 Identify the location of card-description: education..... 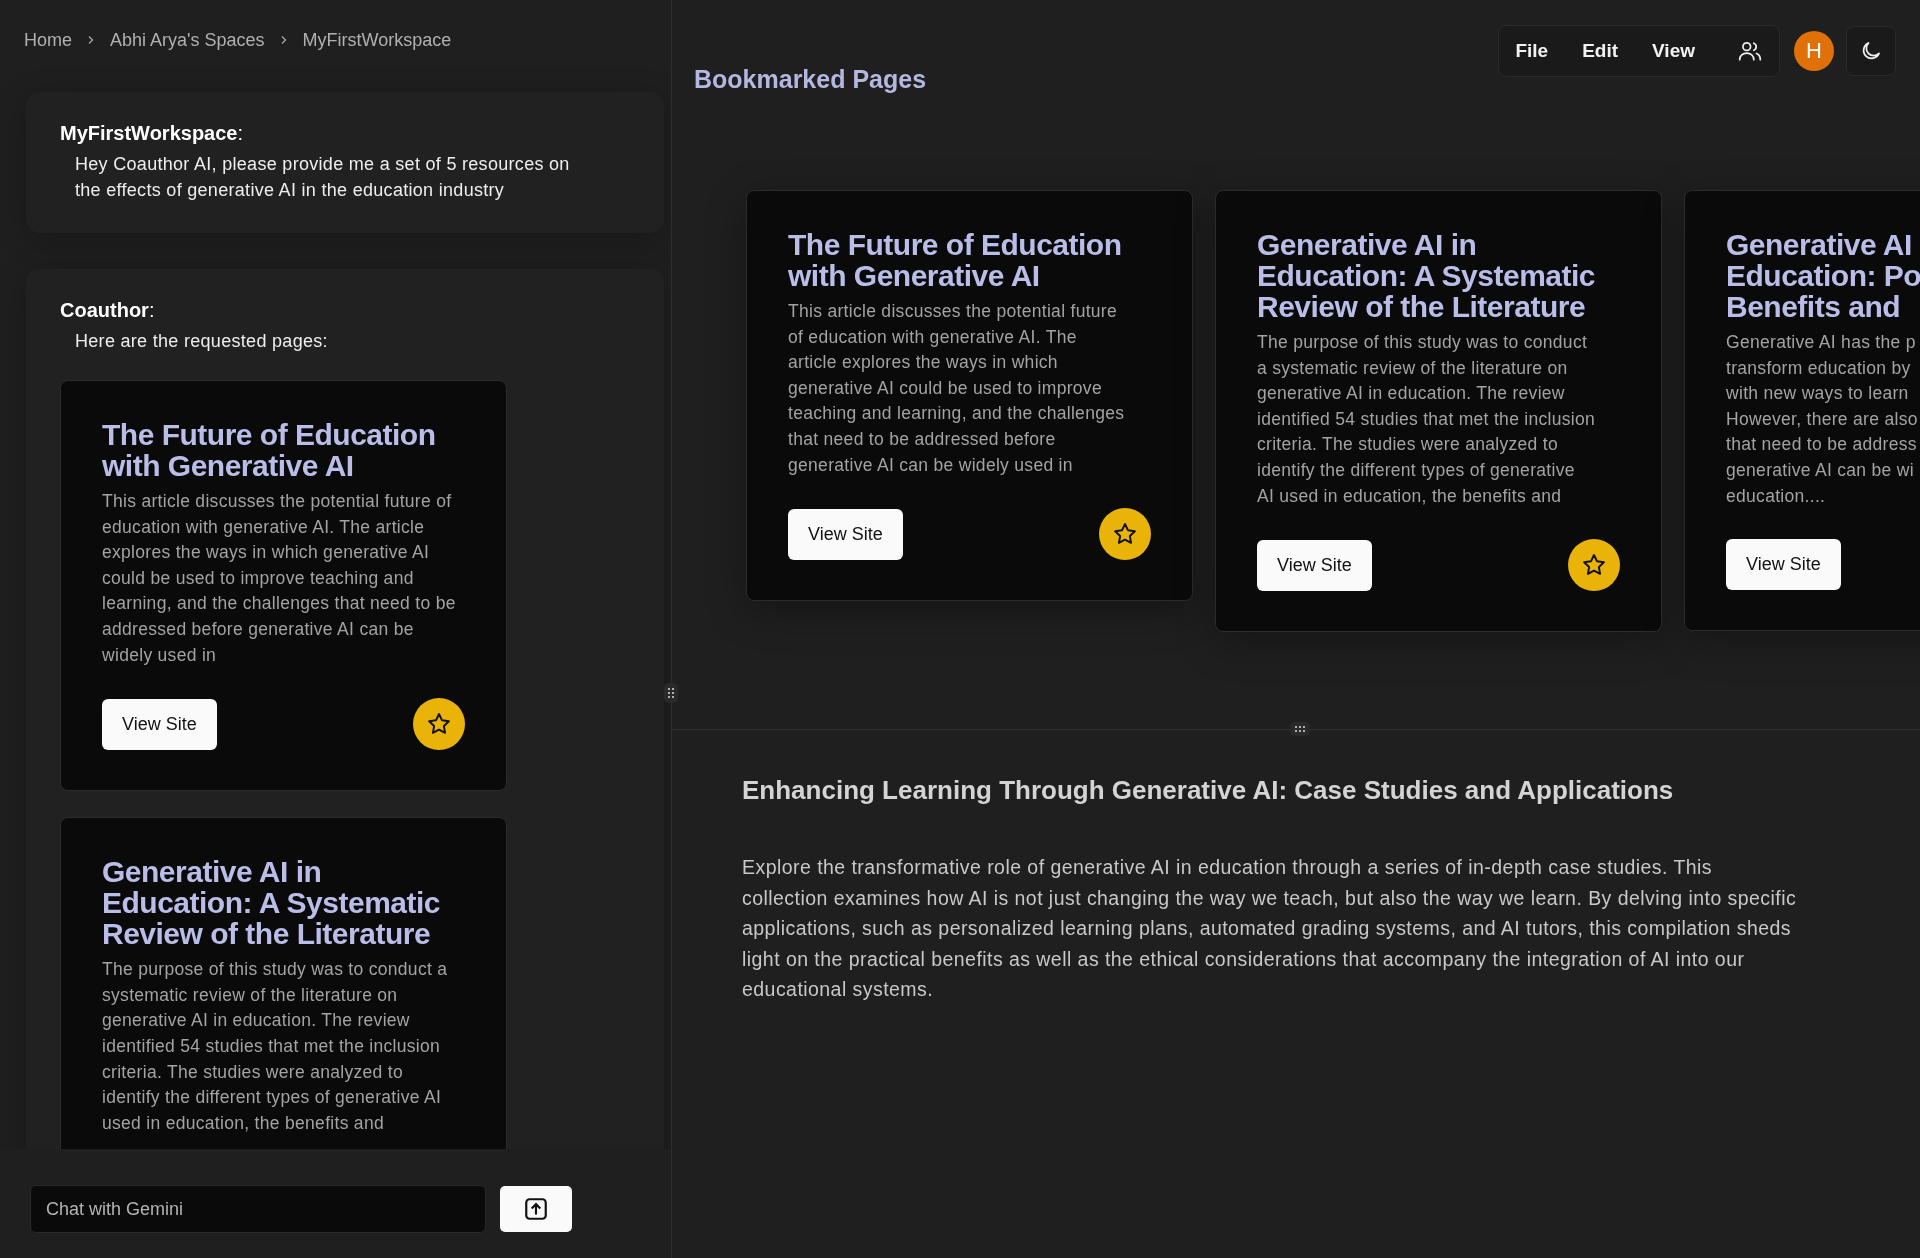
(1776, 496).